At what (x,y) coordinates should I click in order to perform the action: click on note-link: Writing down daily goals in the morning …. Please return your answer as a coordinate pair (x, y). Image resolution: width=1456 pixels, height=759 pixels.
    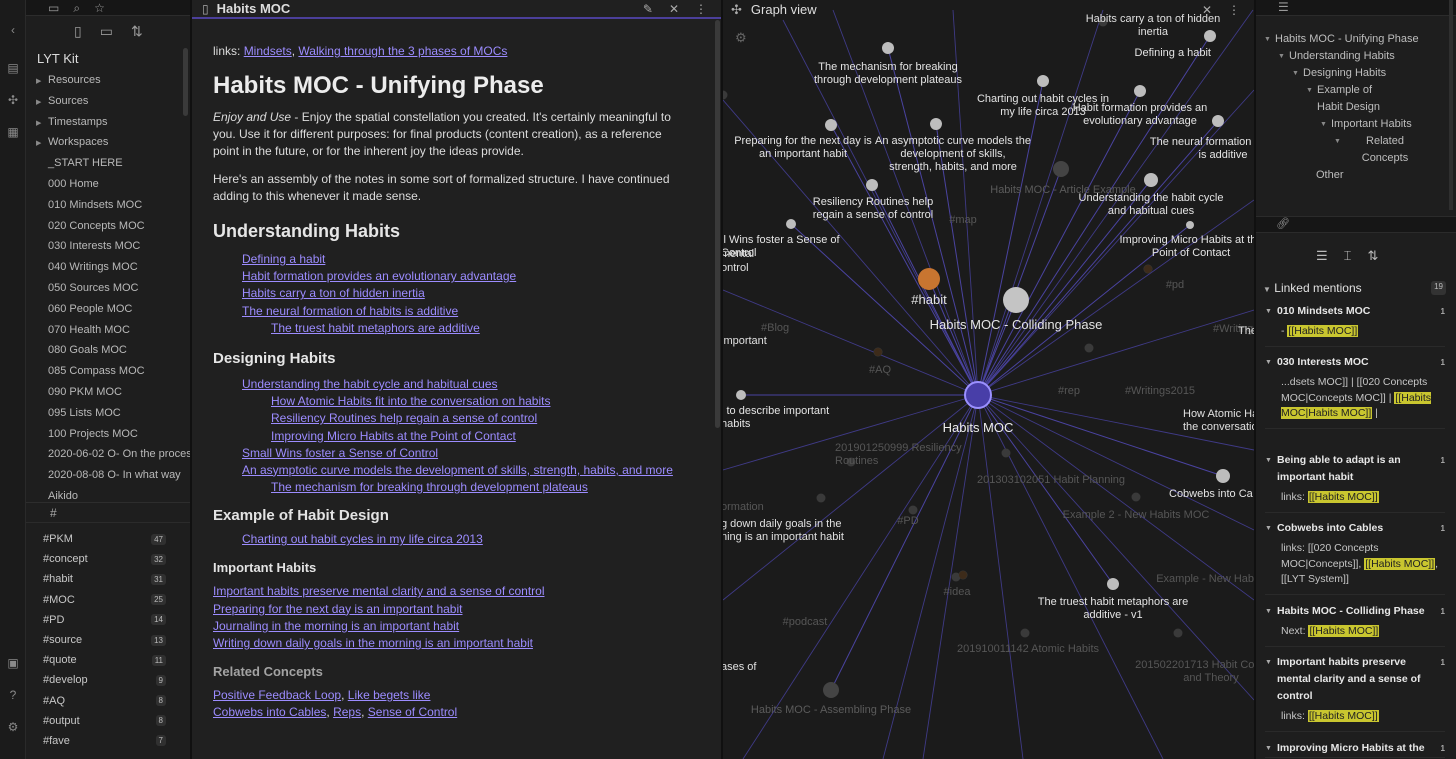
    Looking at the image, I should click on (373, 643).